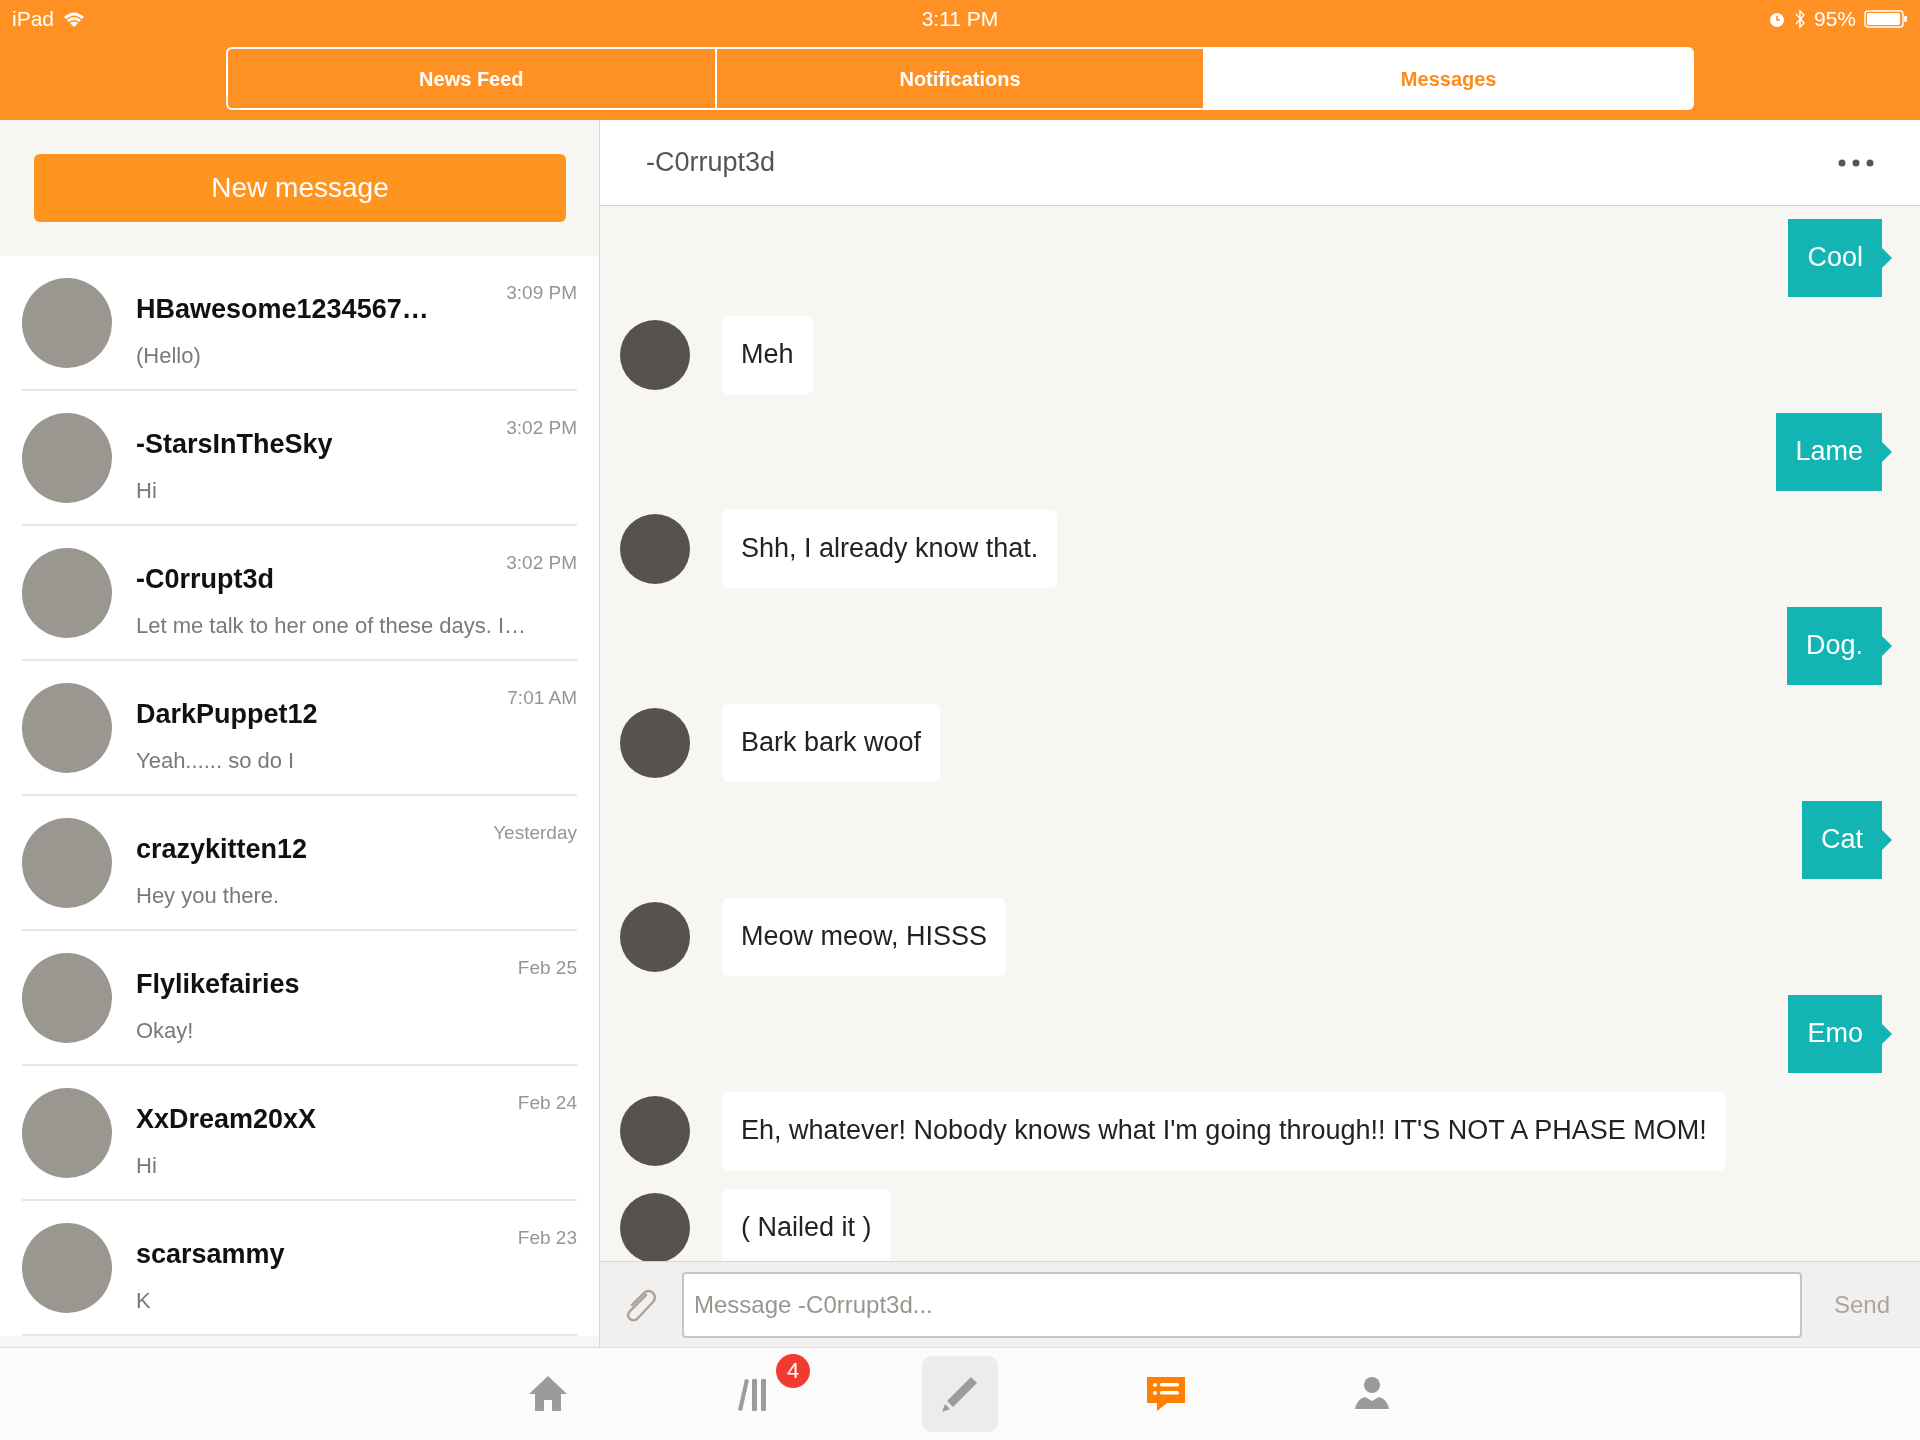  What do you see at coordinates (1846, 840) in the screenshot?
I see `sent-message: Cat` at bounding box center [1846, 840].